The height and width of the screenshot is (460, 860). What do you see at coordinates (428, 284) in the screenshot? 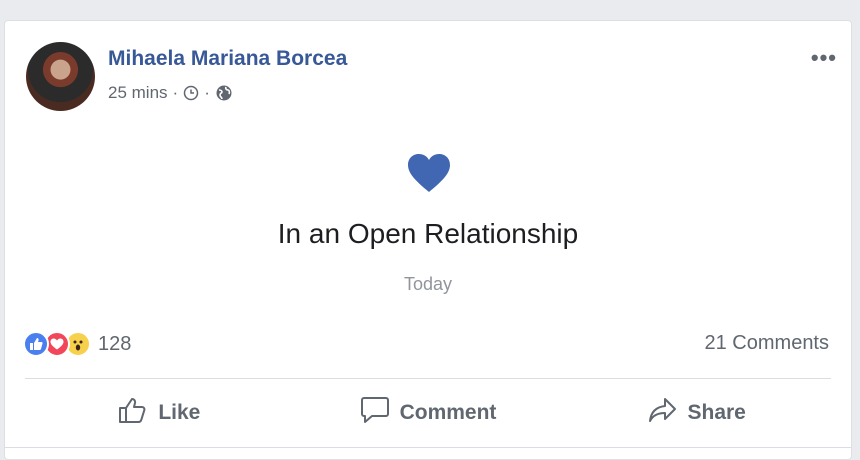
I see `life-event-date: Today` at bounding box center [428, 284].